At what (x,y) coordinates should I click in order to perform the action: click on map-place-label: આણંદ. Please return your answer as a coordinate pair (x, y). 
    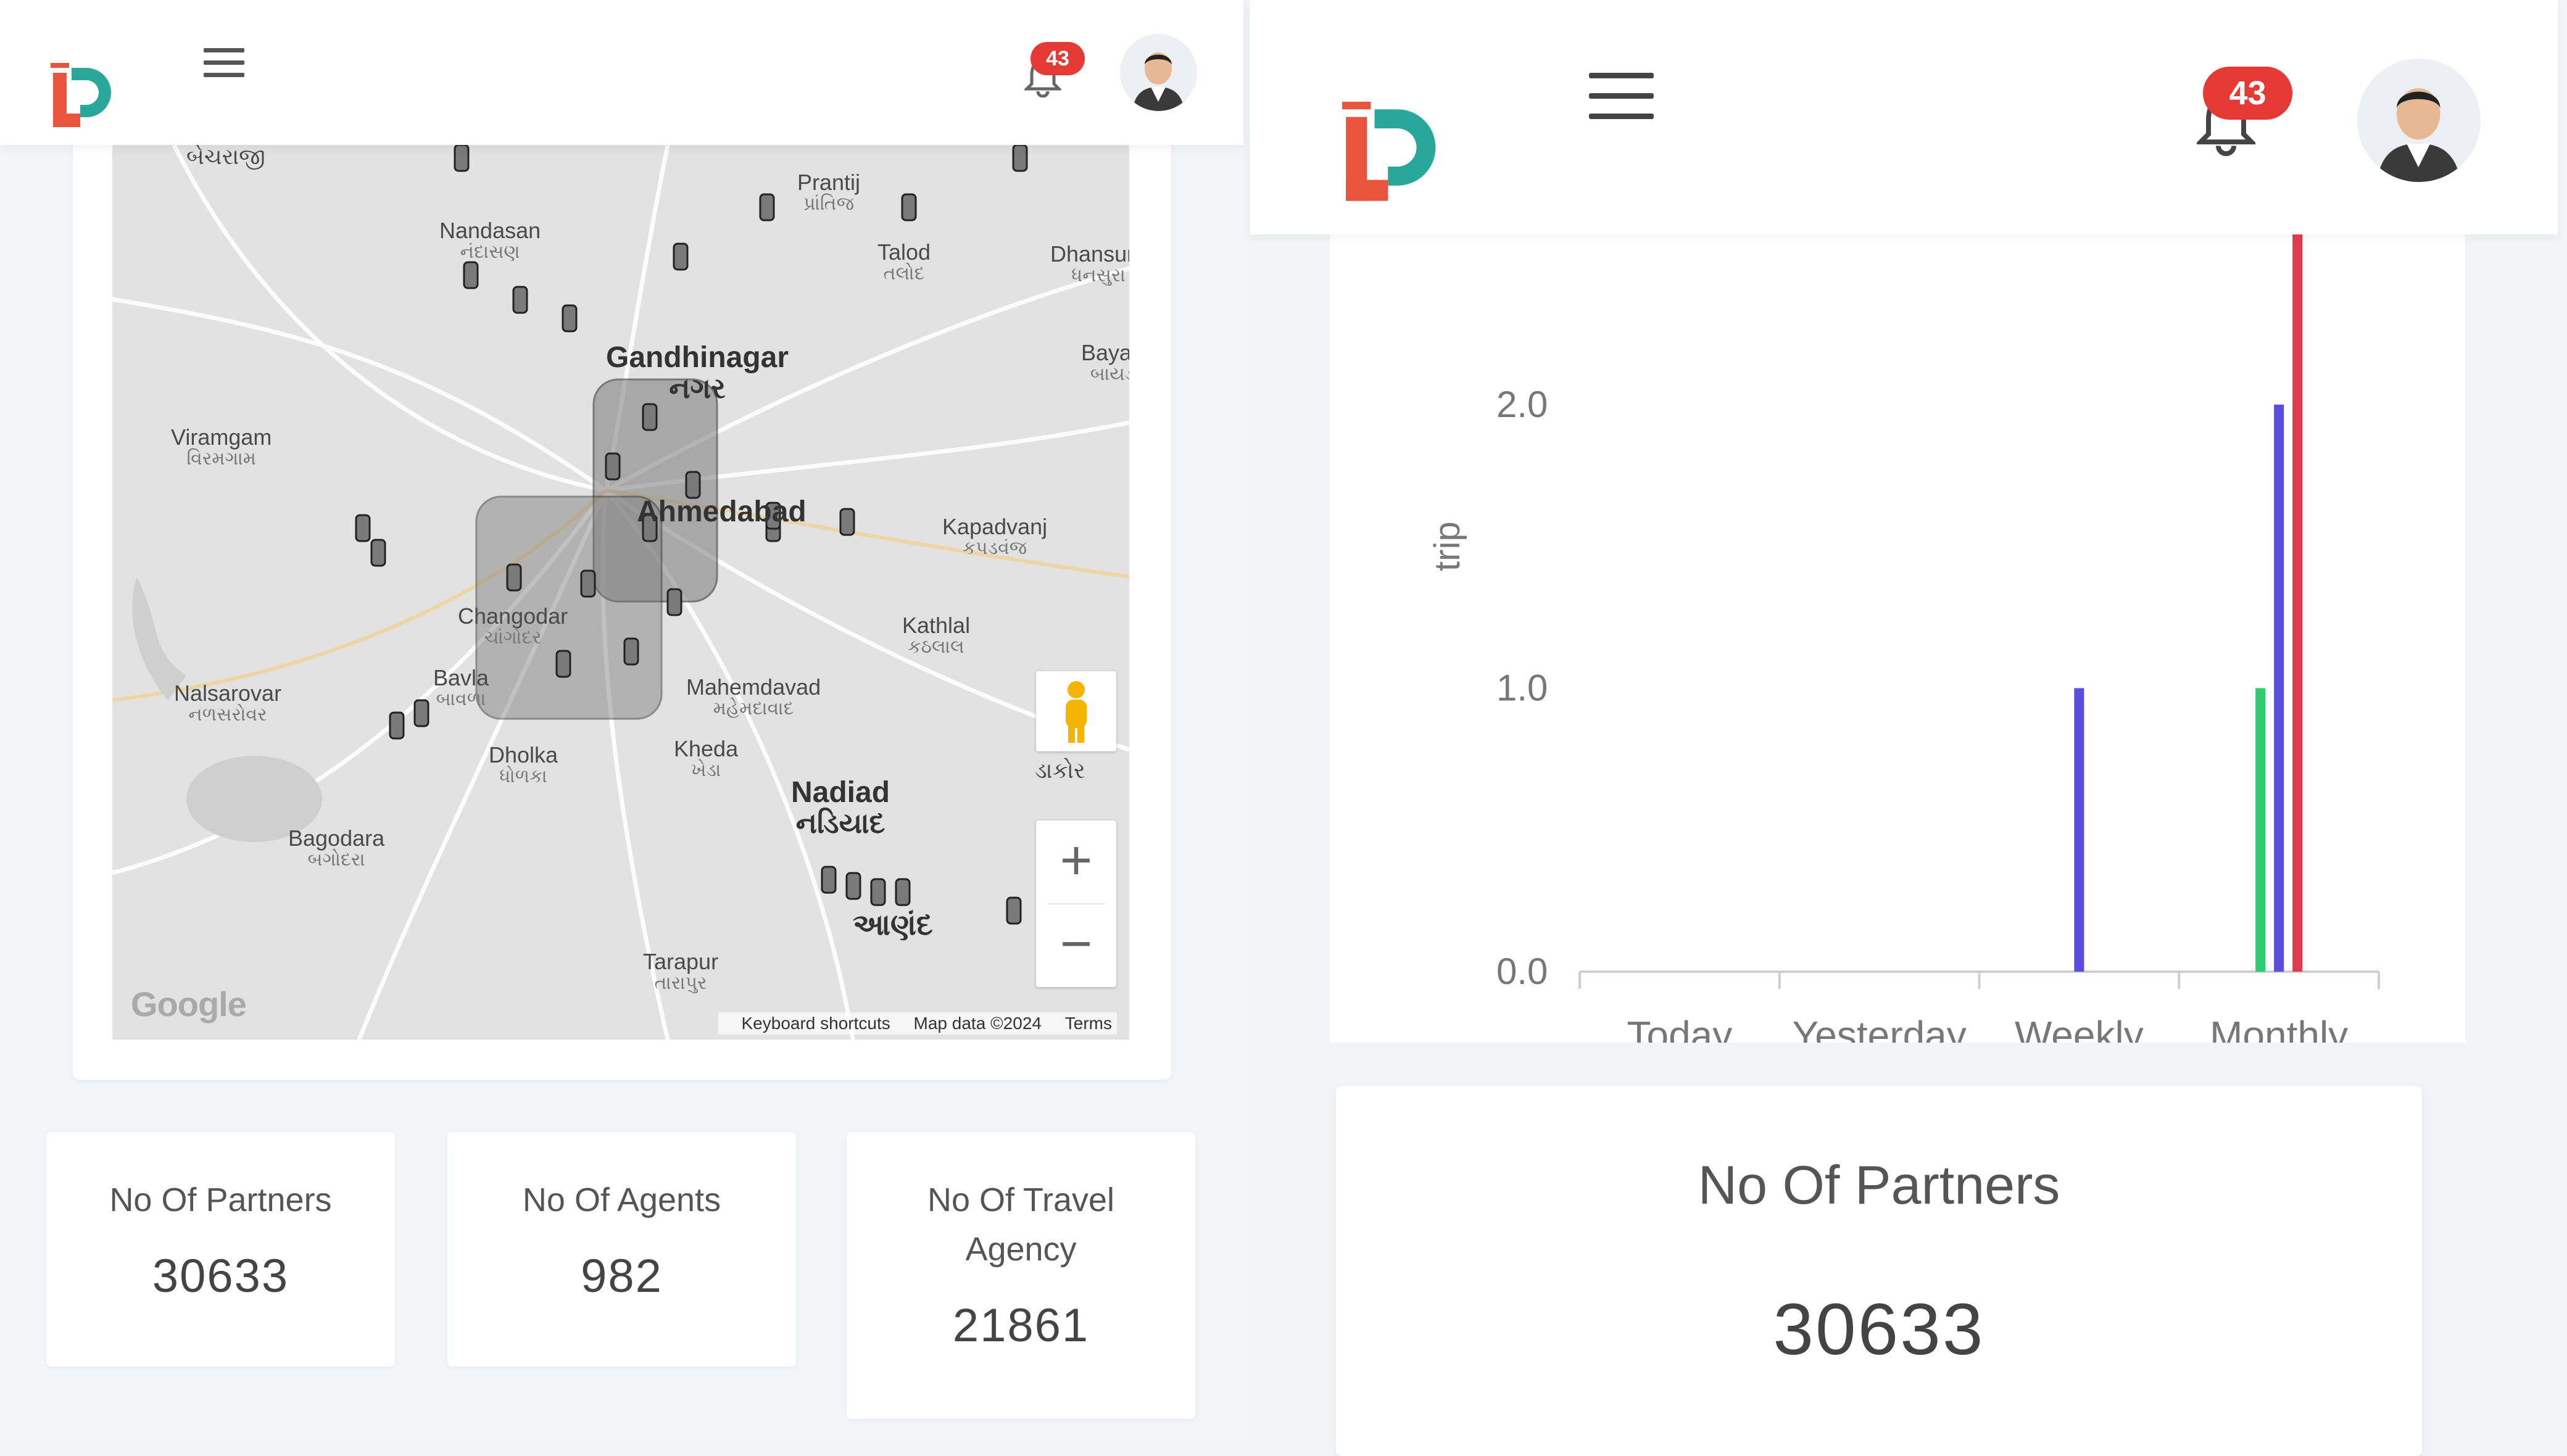
    Looking at the image, I should click on (893, 925).